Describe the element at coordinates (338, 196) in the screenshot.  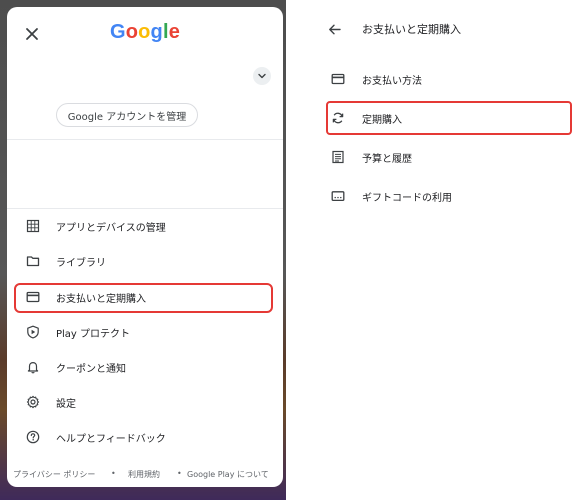
I see `gift-card-icon` at that location.